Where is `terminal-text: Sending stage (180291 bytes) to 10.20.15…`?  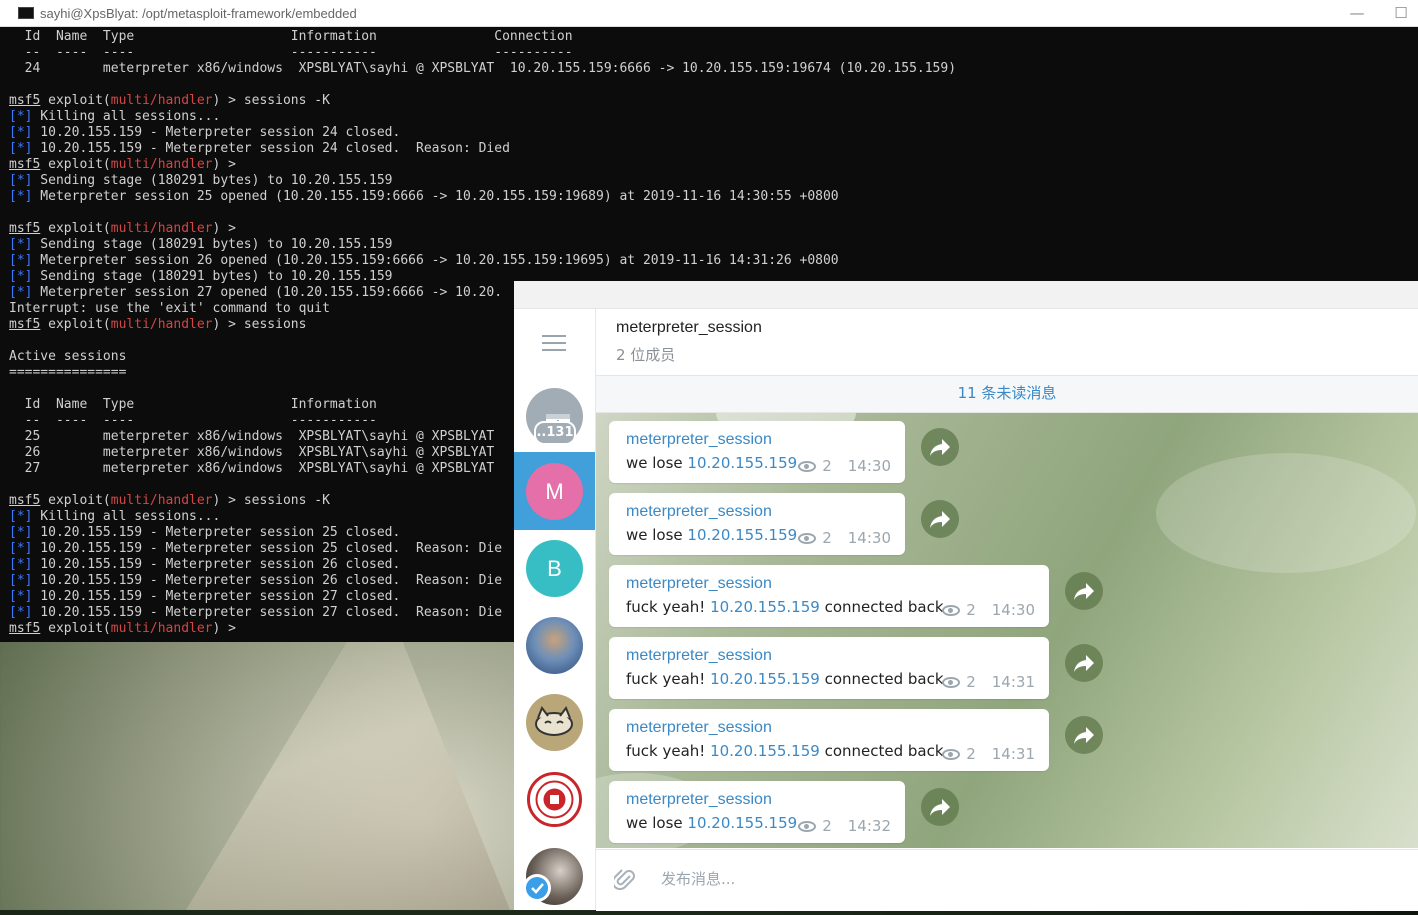
terminal-text: Sending stage (180291 bytes) to 10.20.15… is located at coordinates (212, 180).